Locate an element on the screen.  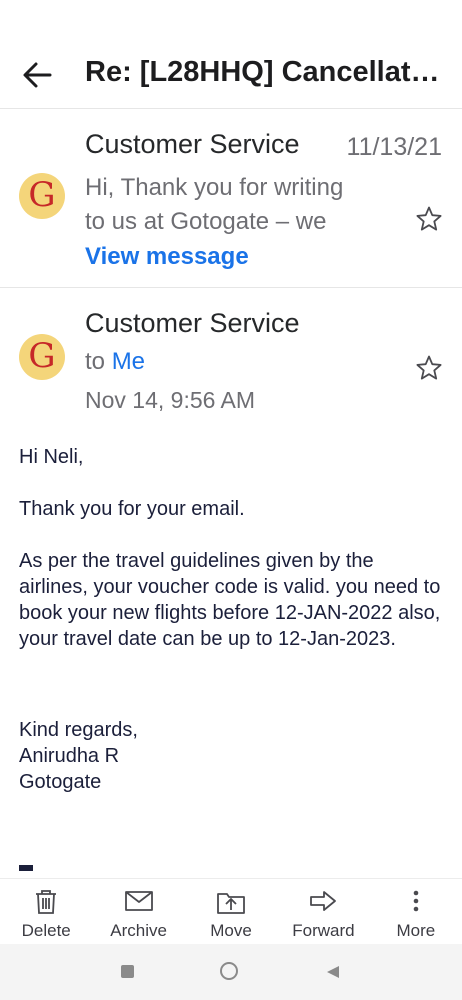
home-icon is located at coordinates (229, 971).